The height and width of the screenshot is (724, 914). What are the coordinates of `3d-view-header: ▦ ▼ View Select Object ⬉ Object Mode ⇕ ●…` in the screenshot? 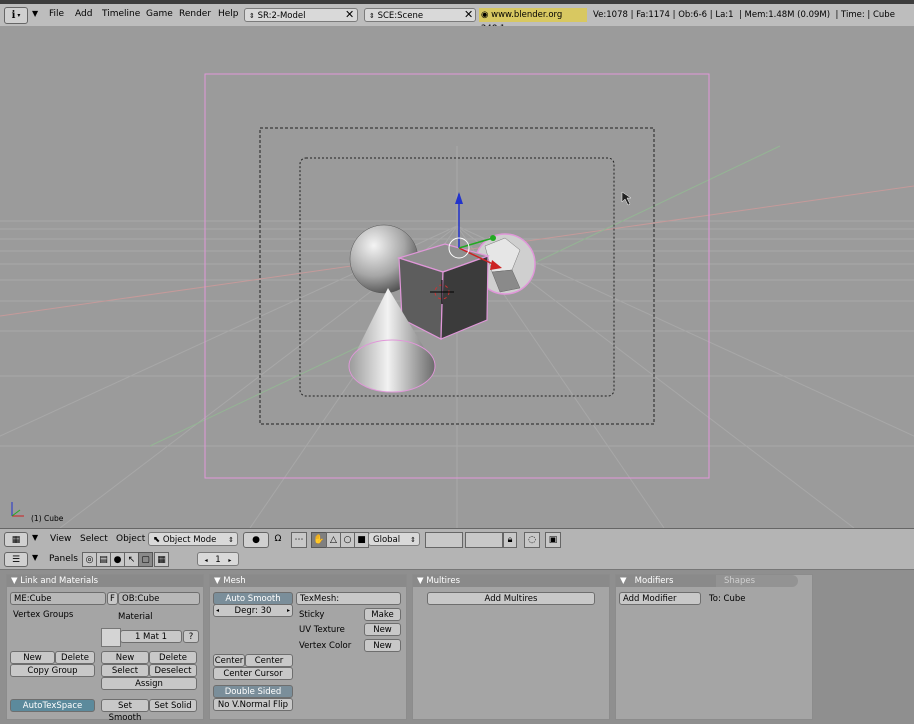 It's located at (457, 539).